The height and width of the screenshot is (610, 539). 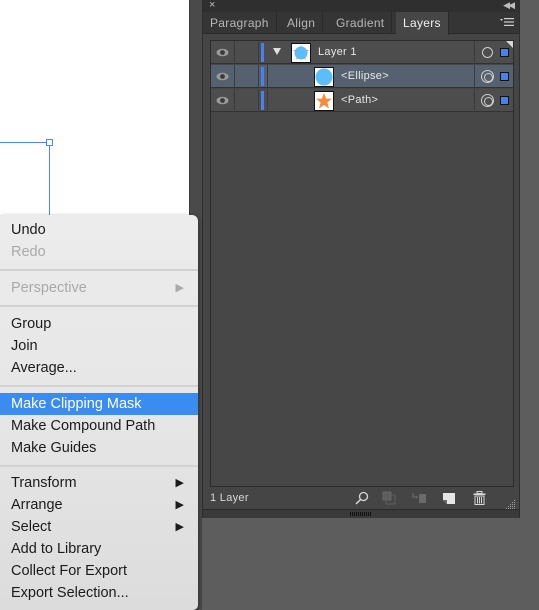 I want to click on menu-item-redo: Redo, so click(x=99, y=252).